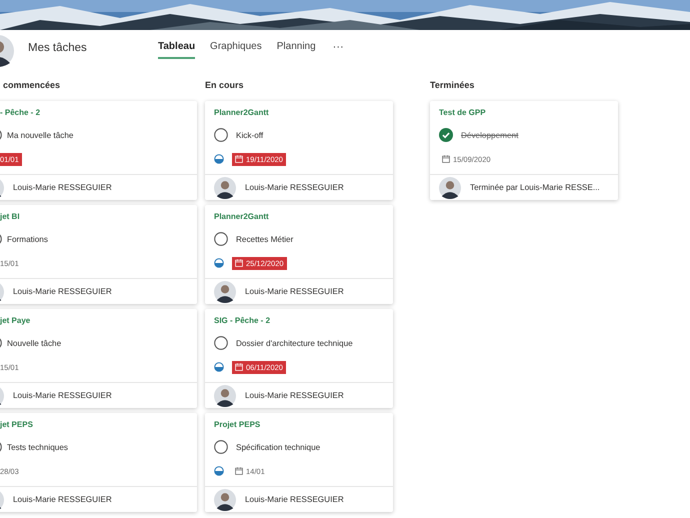 The image size is (690, 518). I want to click on task-title: Nouvelle tâche, so click(34, 343).